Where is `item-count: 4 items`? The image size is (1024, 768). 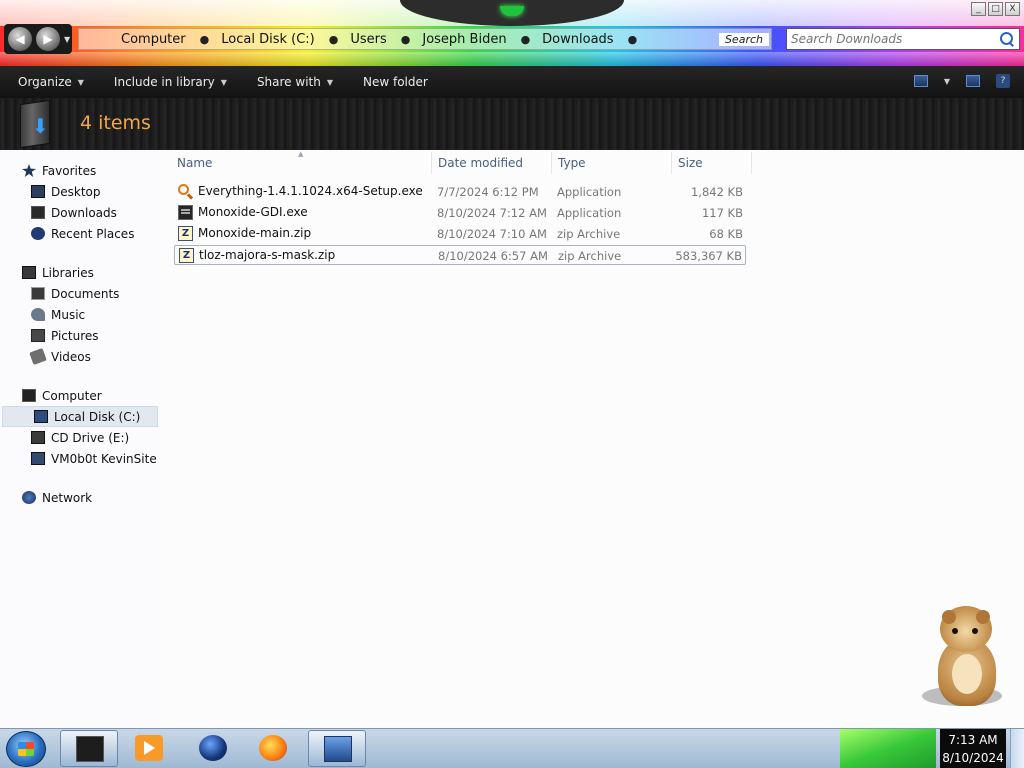 item-count: 4 items is located at coordinates (115, 123).